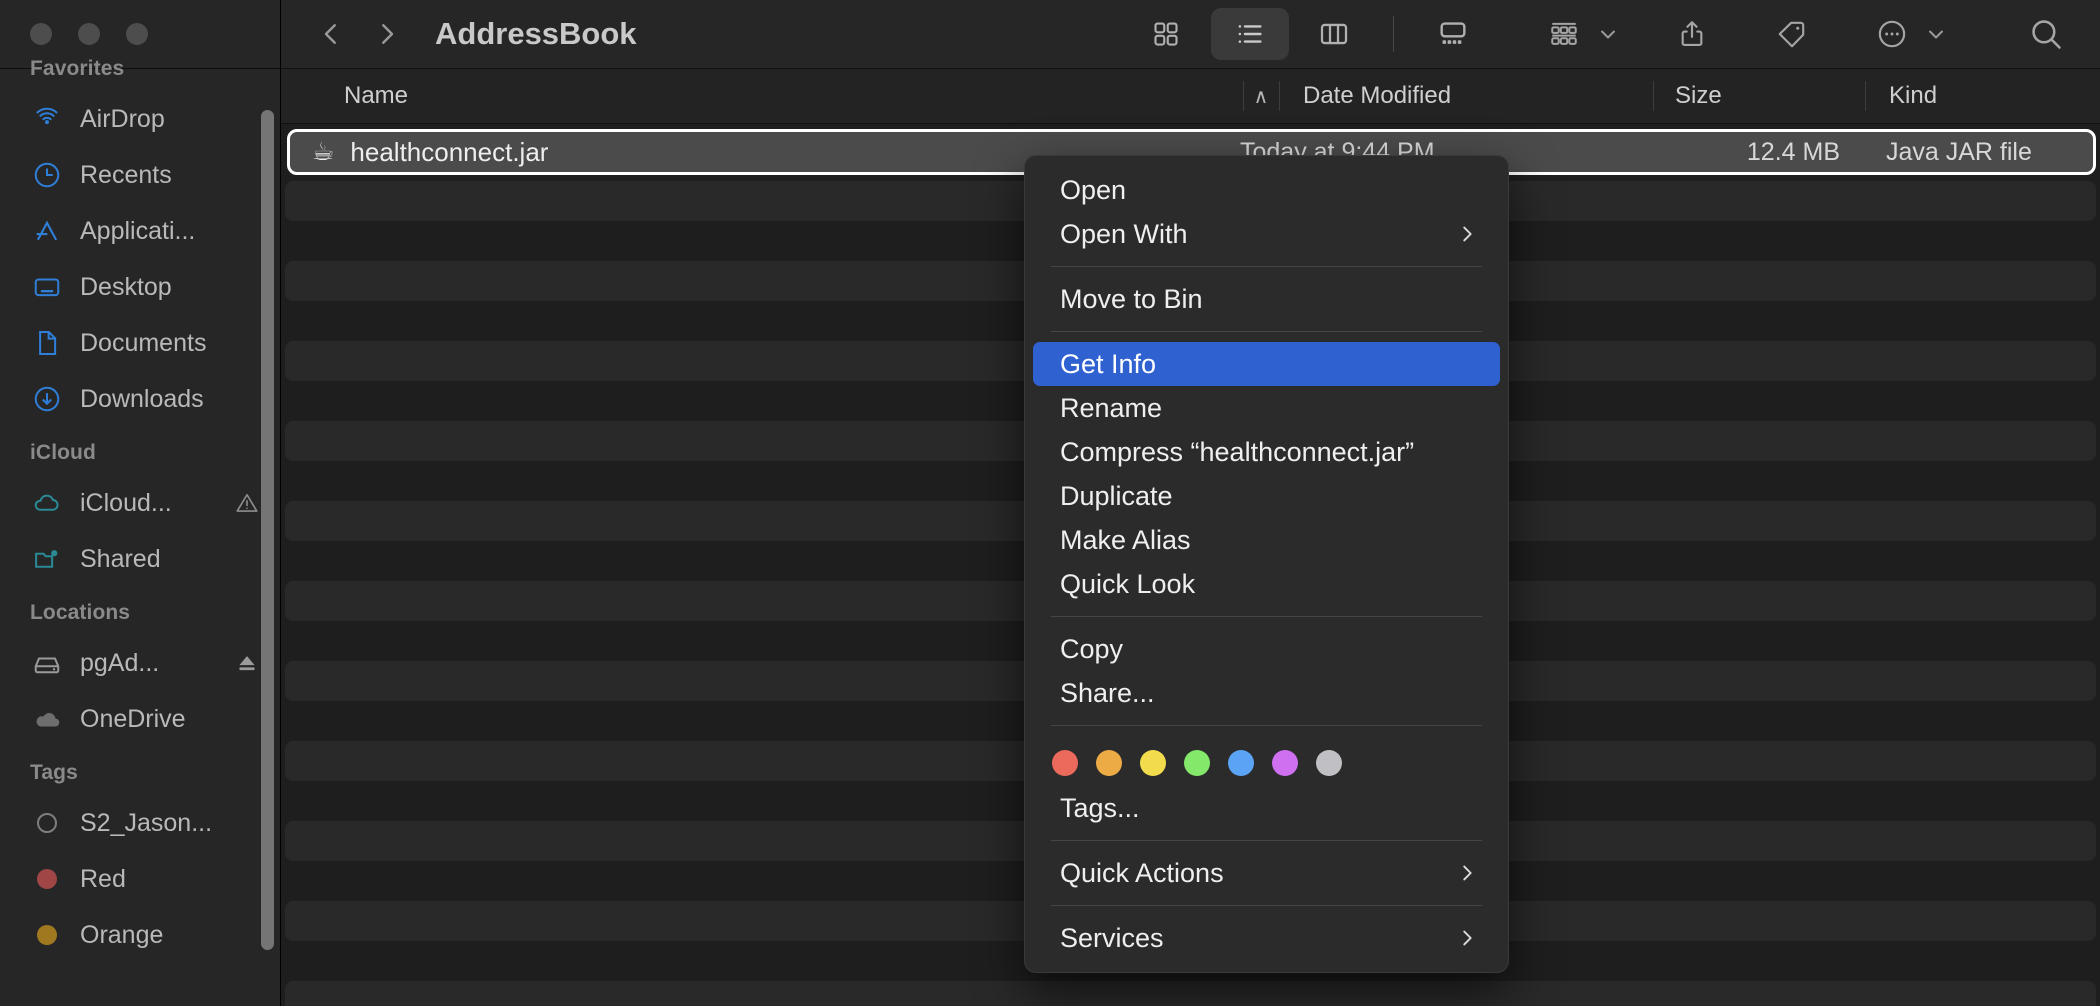 The image size is (2100, 1006). Describe the element at coordinates (1266, 452) in the screenshot. I see `menu-item-compress: Compress “healthconnect.jar”` at that location.